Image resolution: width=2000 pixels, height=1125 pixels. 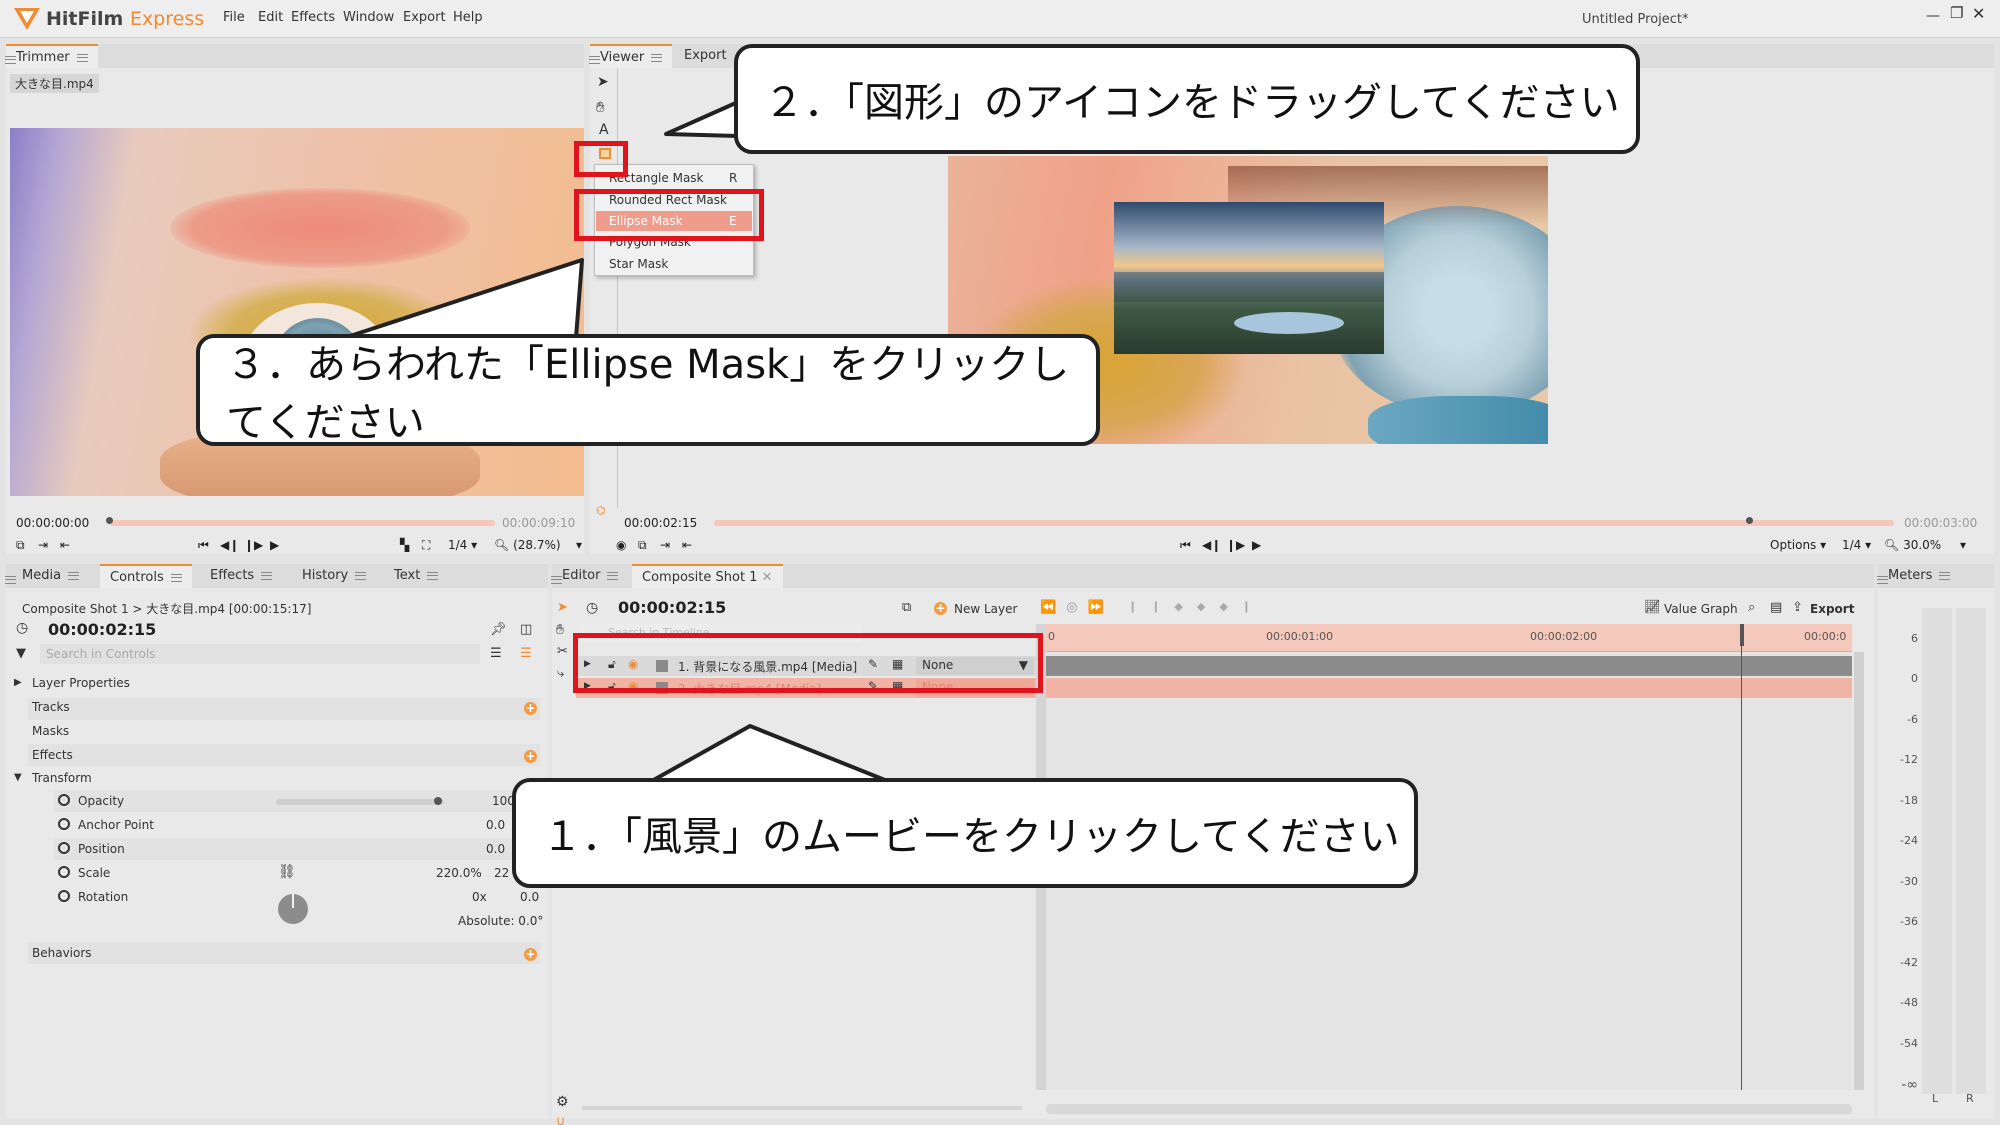 I want to click on snapshot-icon: ◉, so click(x=621, y=545).